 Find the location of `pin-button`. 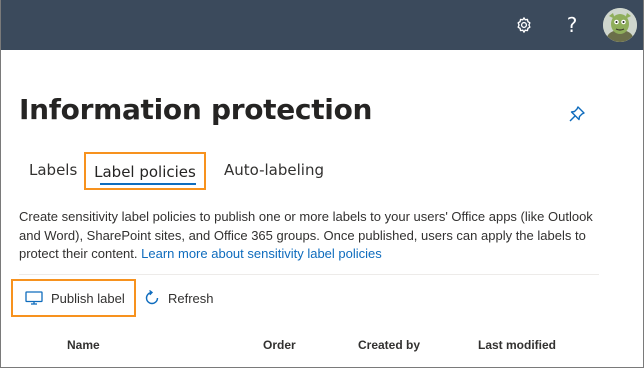

pin-button is located at coordinates (577, 114).